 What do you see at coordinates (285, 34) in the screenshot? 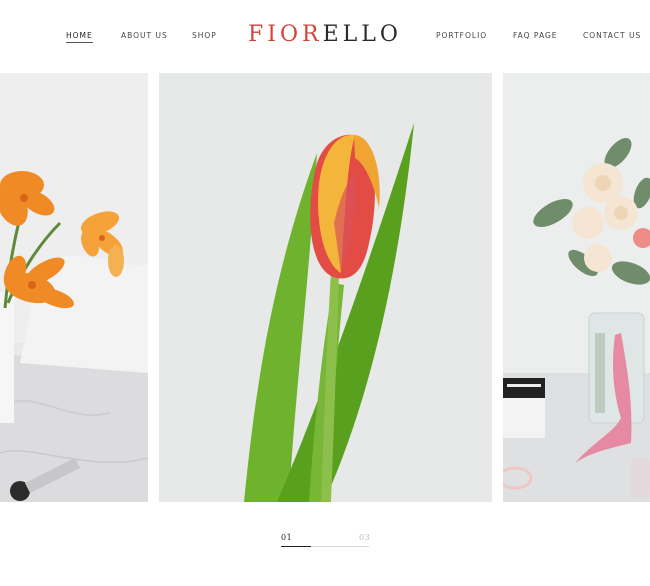
I see `logo-accent: FIOR` at bounding box center [285, 34].